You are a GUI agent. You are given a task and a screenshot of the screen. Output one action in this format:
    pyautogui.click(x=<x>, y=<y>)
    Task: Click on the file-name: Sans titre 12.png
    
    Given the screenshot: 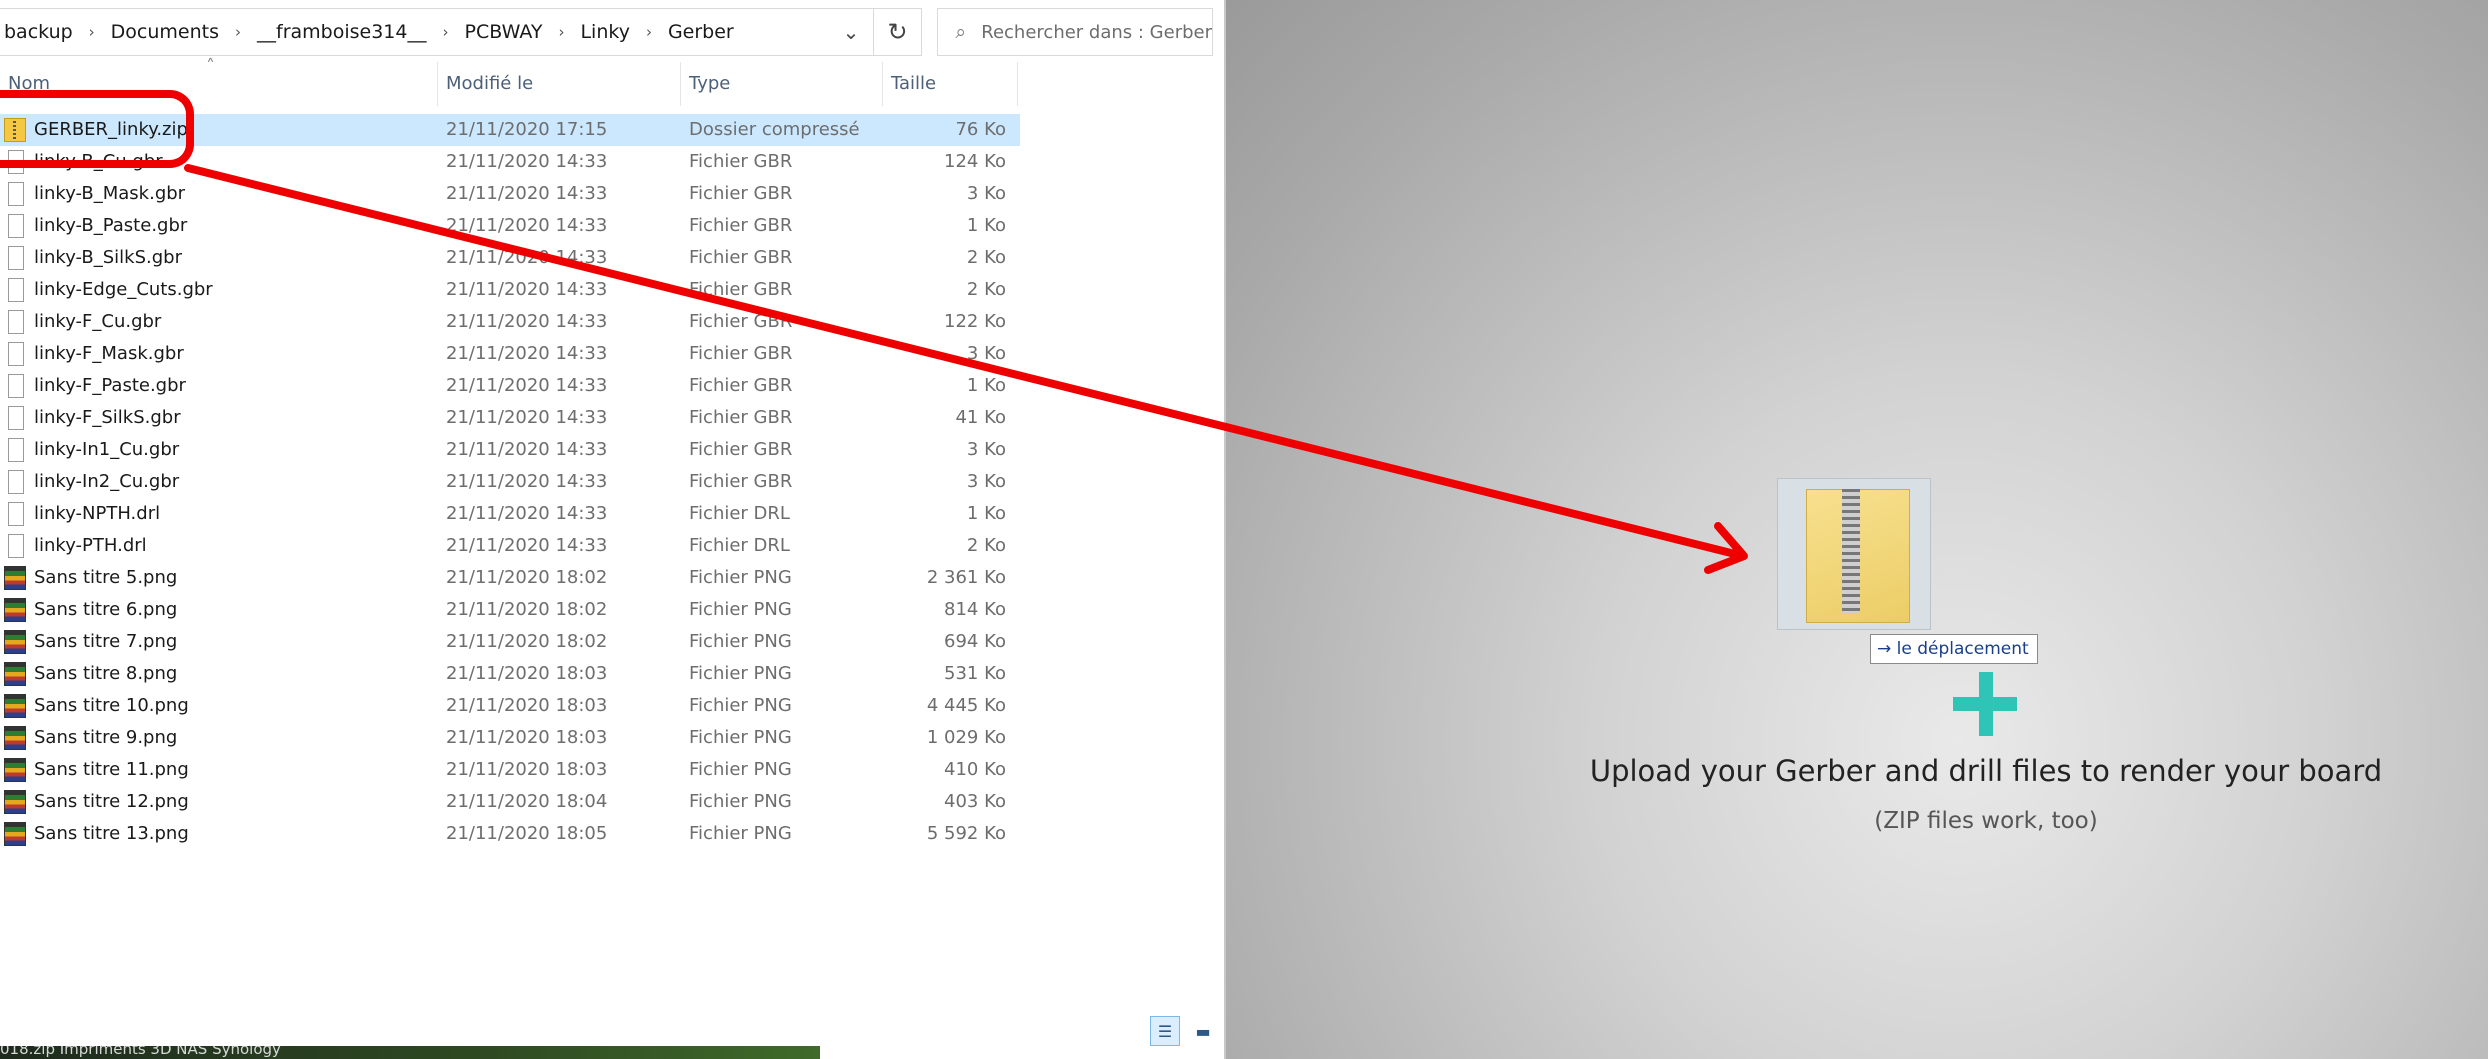 What is the action you would take?
    pyautogui.click(x=111, y=801)
    